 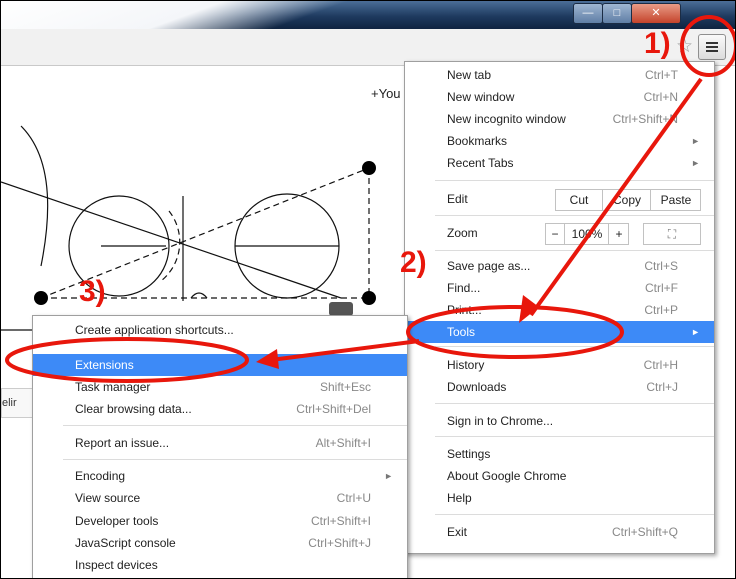 What do you see at coordinates (461, 332) in the screenshot?
I see `menu-item-label: Tools` at bounding box center [461, 332].